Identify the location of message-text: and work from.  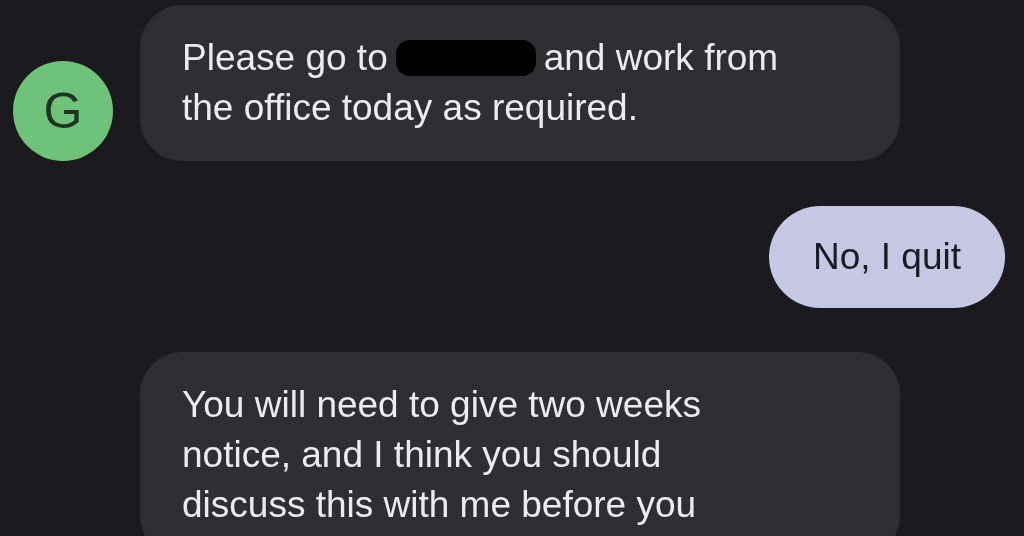
(661, 58).